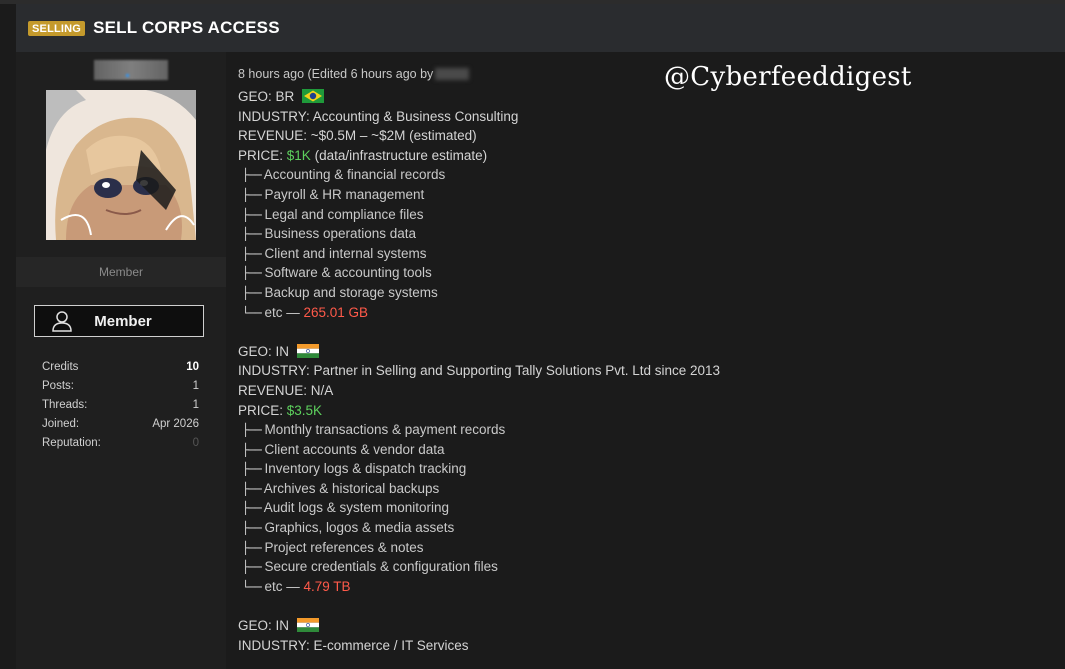  I want to click on list-item-etc: └── etc — 265.01 GB, so click(305, 312).